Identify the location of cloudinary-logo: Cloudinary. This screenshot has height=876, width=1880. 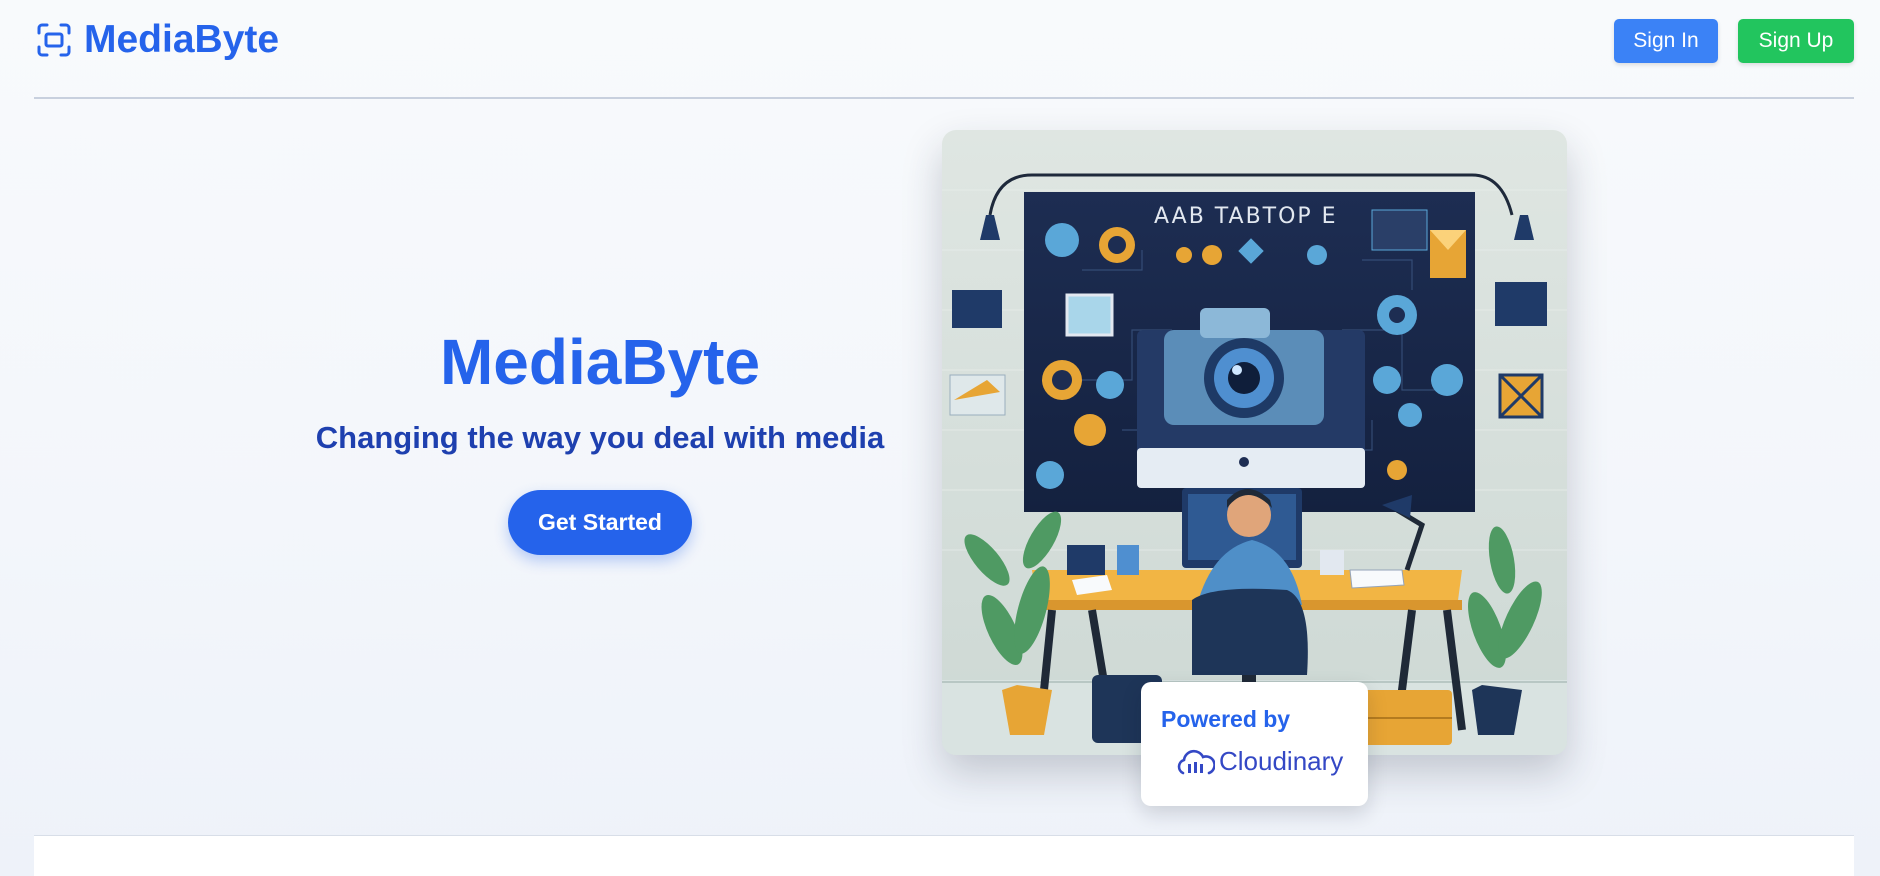
(1259, 761).